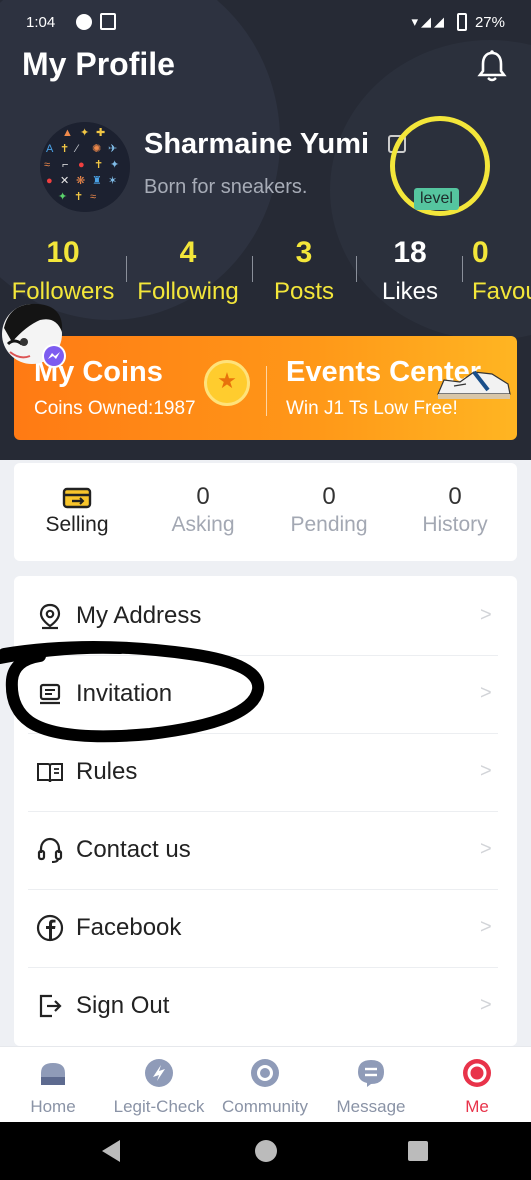 Image resolution: width=531 pixels, height=1180 pixels. What do you see at coordinates (265, 1087) in the screenshot?
I see `nav-community: Community` at bounding box center [265, 1087].